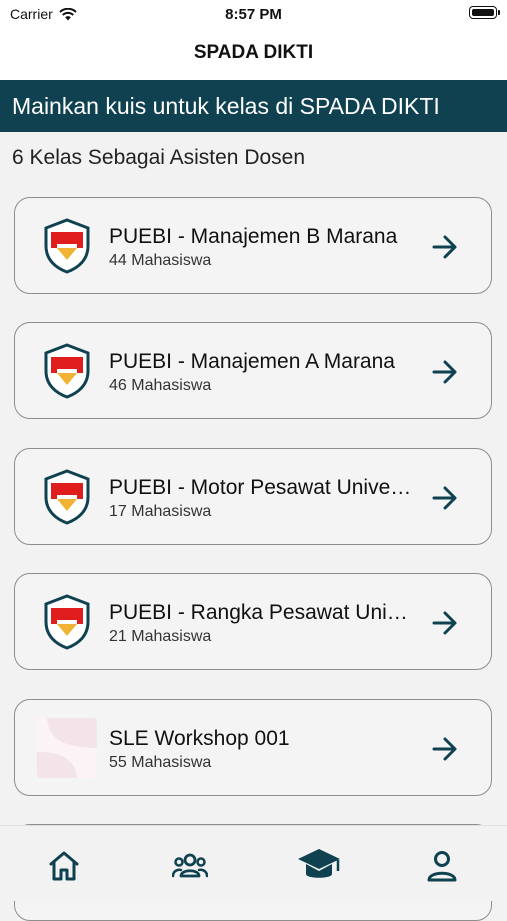 This screenshot has width=507, height=921. What do you see at coordinates (226, 106) in the screenshot?
I see `banner-text: Mainkan kuis untuk kelas di SPADA DIKTI` at bounding box center [226, 106].